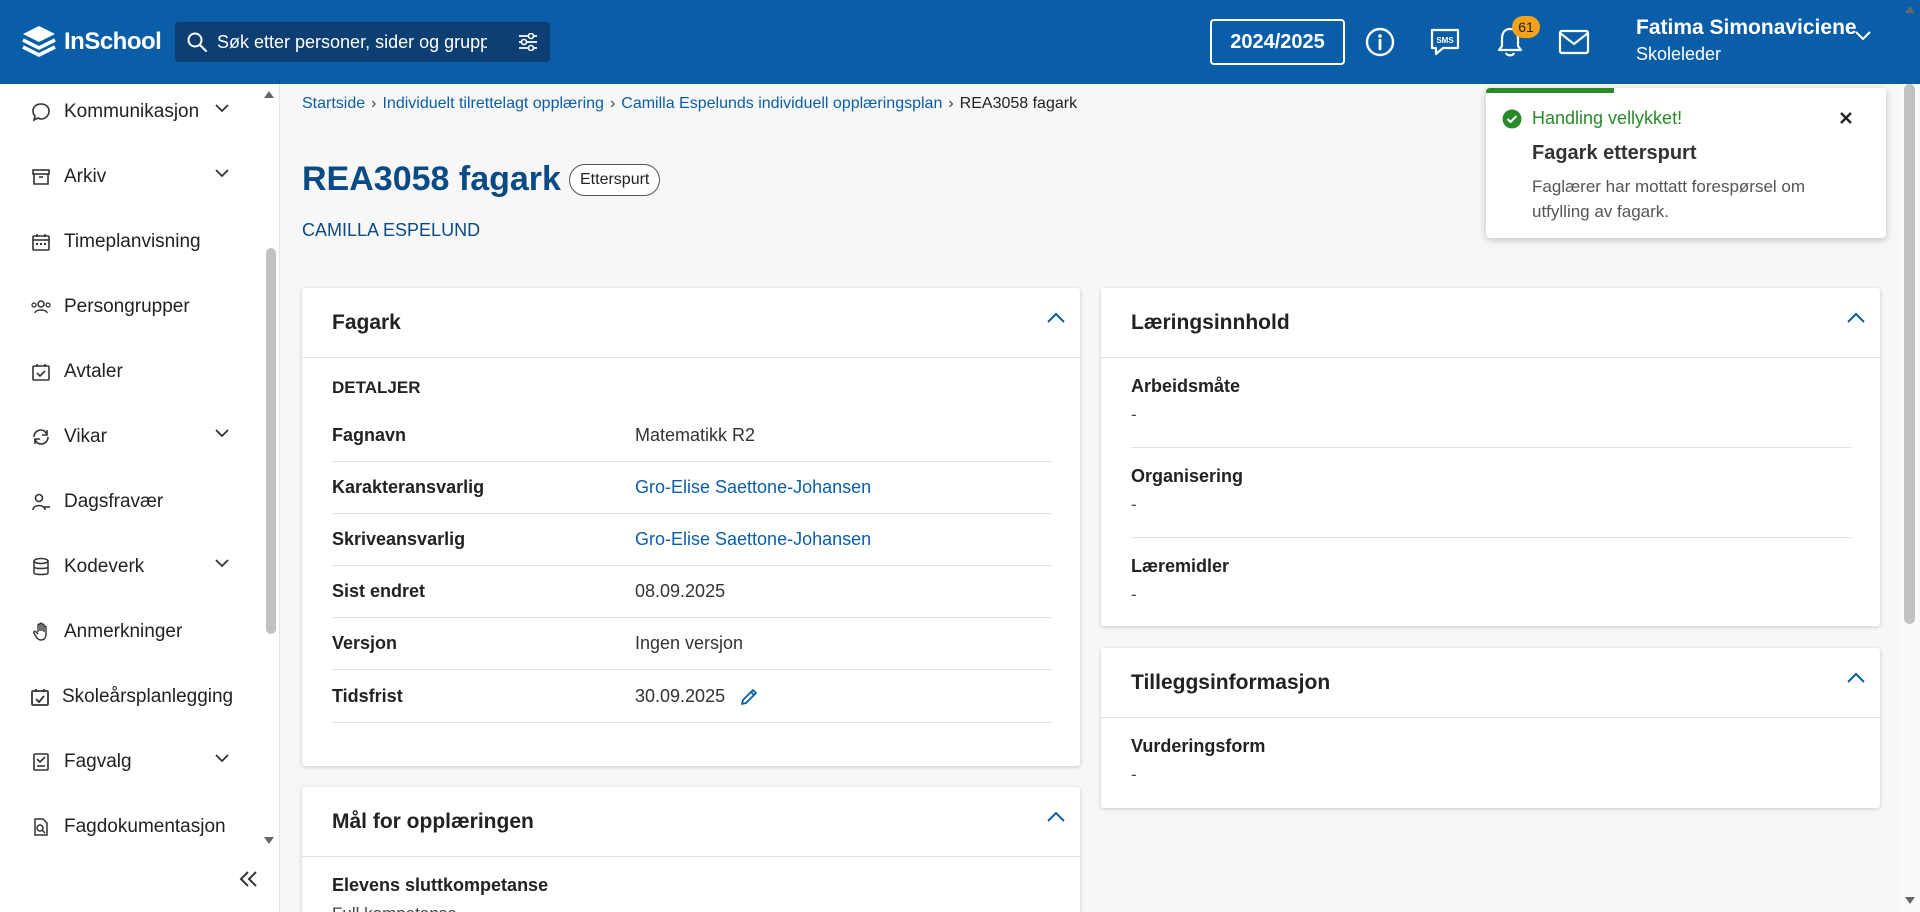 This screenshot has height=912, width=1920. Describe the element at coordinates (39, 41) in the screenshot. I see `logo-icon` at that location.